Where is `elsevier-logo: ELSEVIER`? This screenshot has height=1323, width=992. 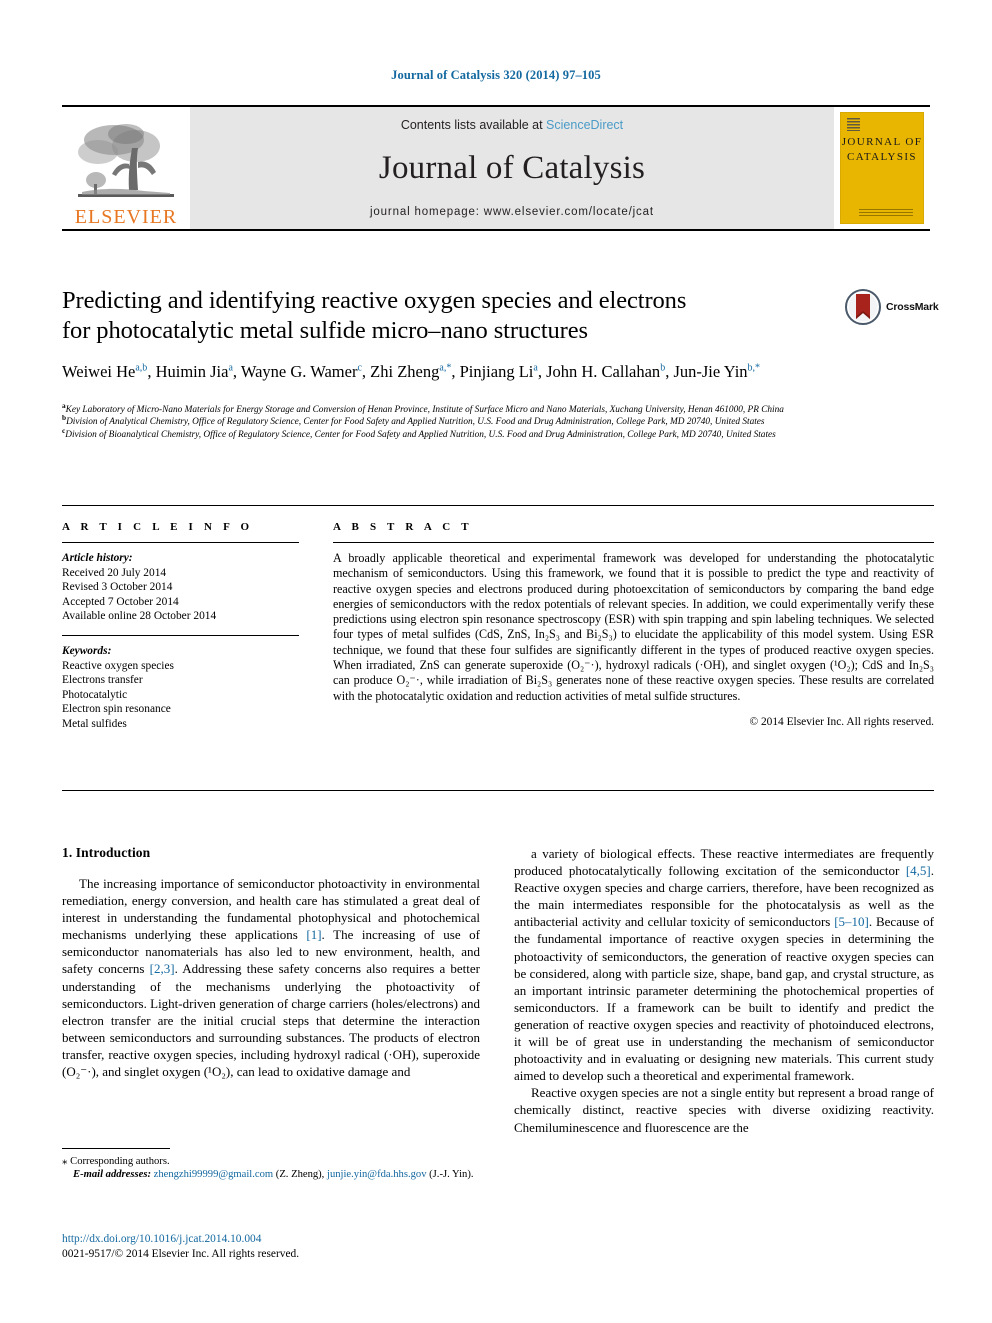
elsevier-logo: ELSEVIER is located at coordinates (126, 168).